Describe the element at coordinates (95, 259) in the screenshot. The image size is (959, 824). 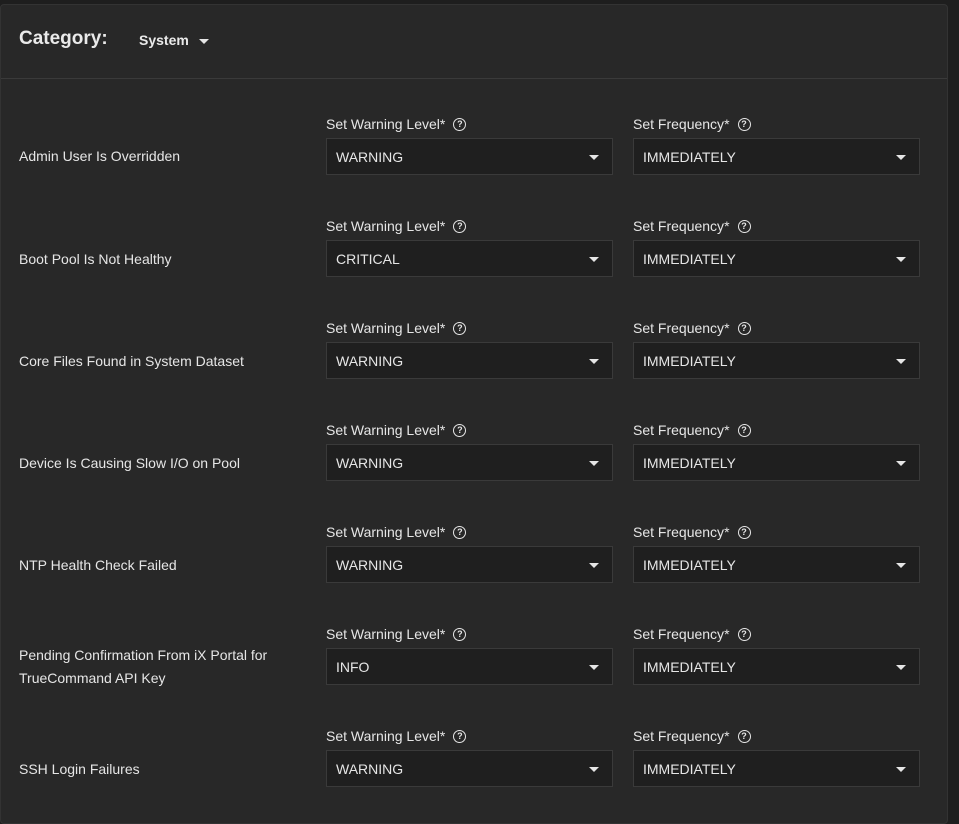
I see `alert-name: Boot Pool Is Not Healthy` at that location.